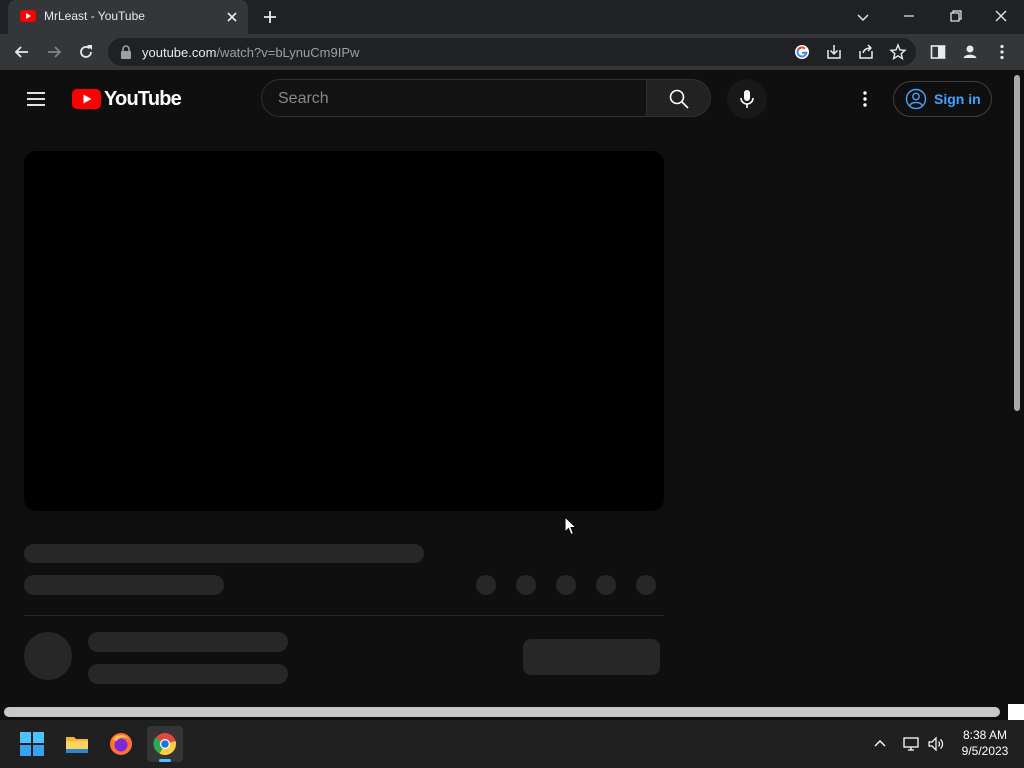 The image size is (1024, 768). I want to click on search-input, so click(448, 99).